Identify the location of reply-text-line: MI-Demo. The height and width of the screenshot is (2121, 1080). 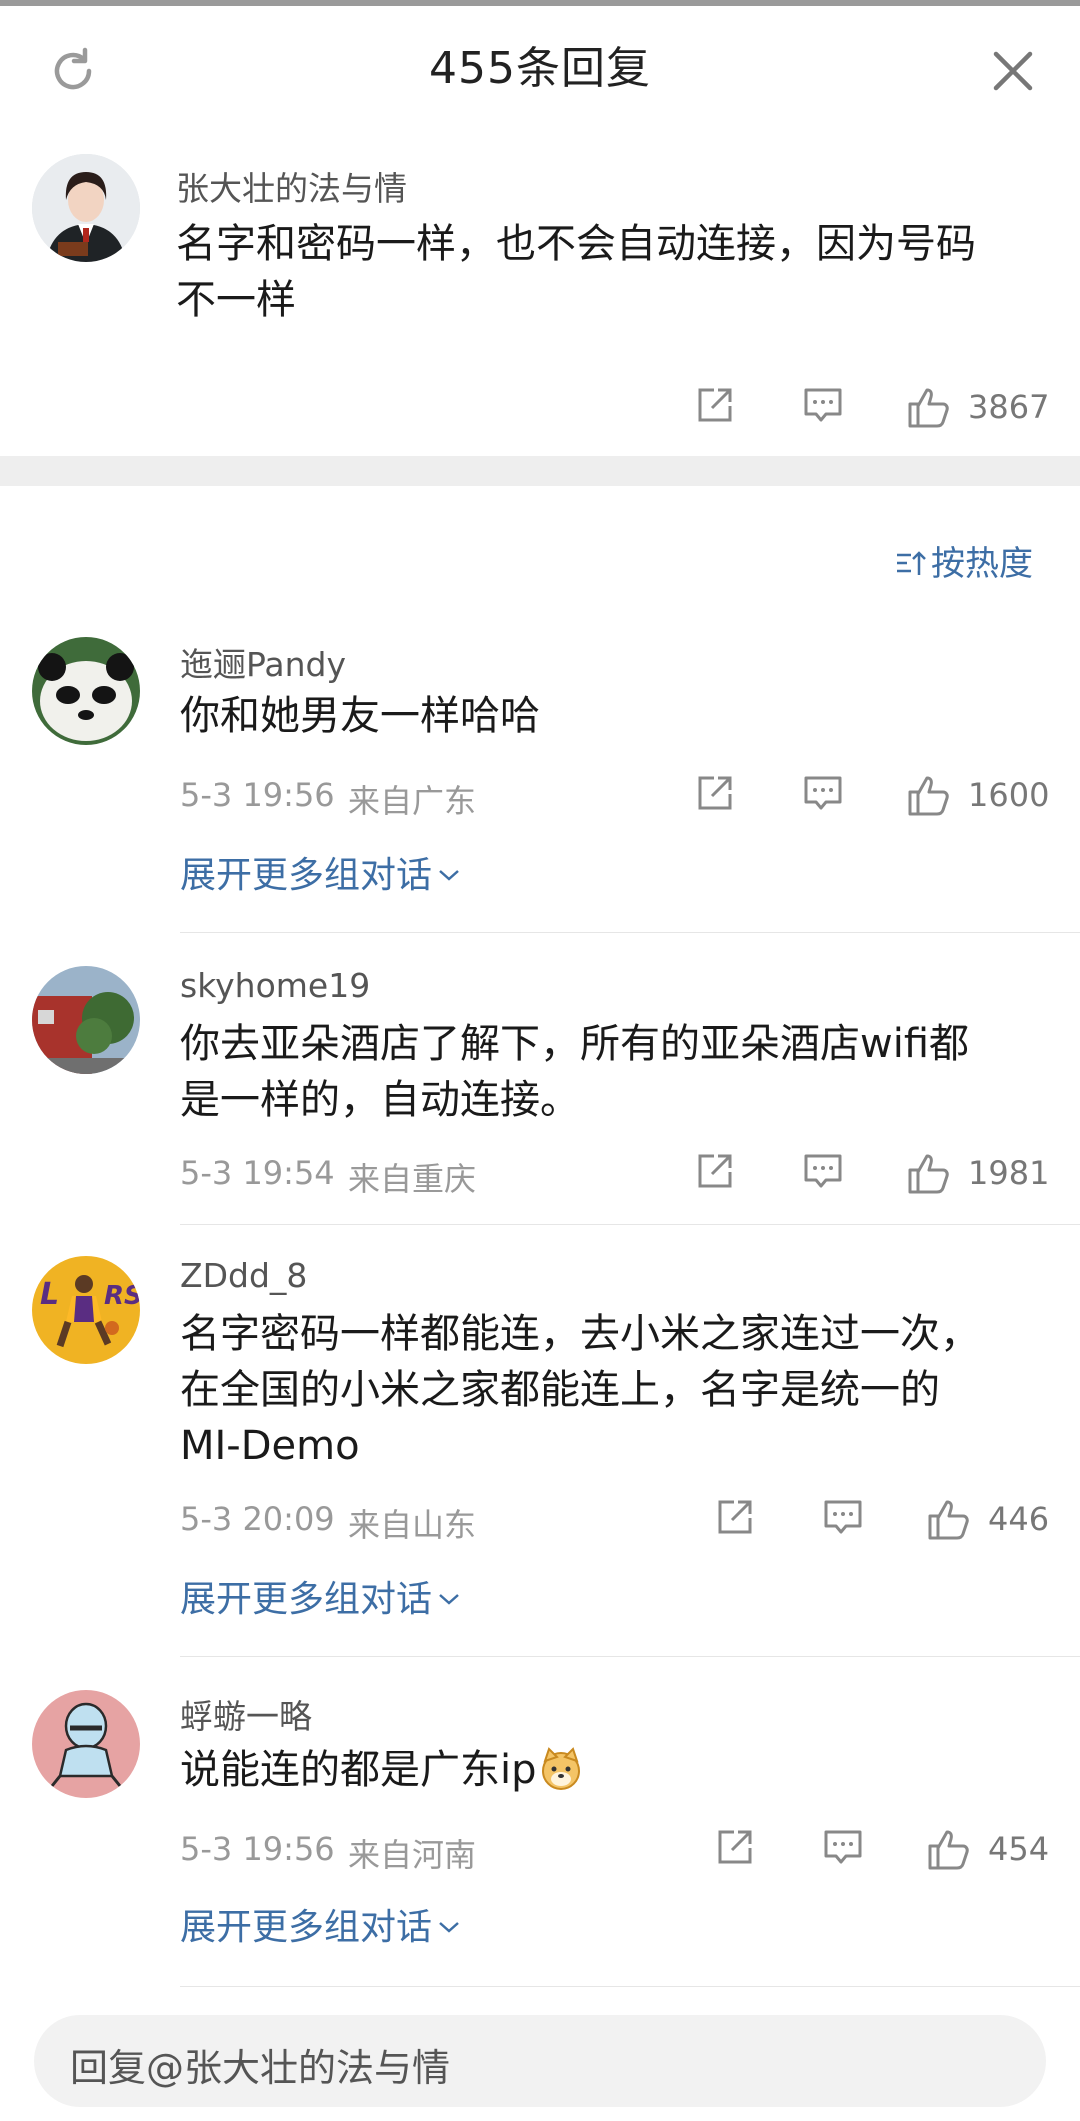
(270, 1446).